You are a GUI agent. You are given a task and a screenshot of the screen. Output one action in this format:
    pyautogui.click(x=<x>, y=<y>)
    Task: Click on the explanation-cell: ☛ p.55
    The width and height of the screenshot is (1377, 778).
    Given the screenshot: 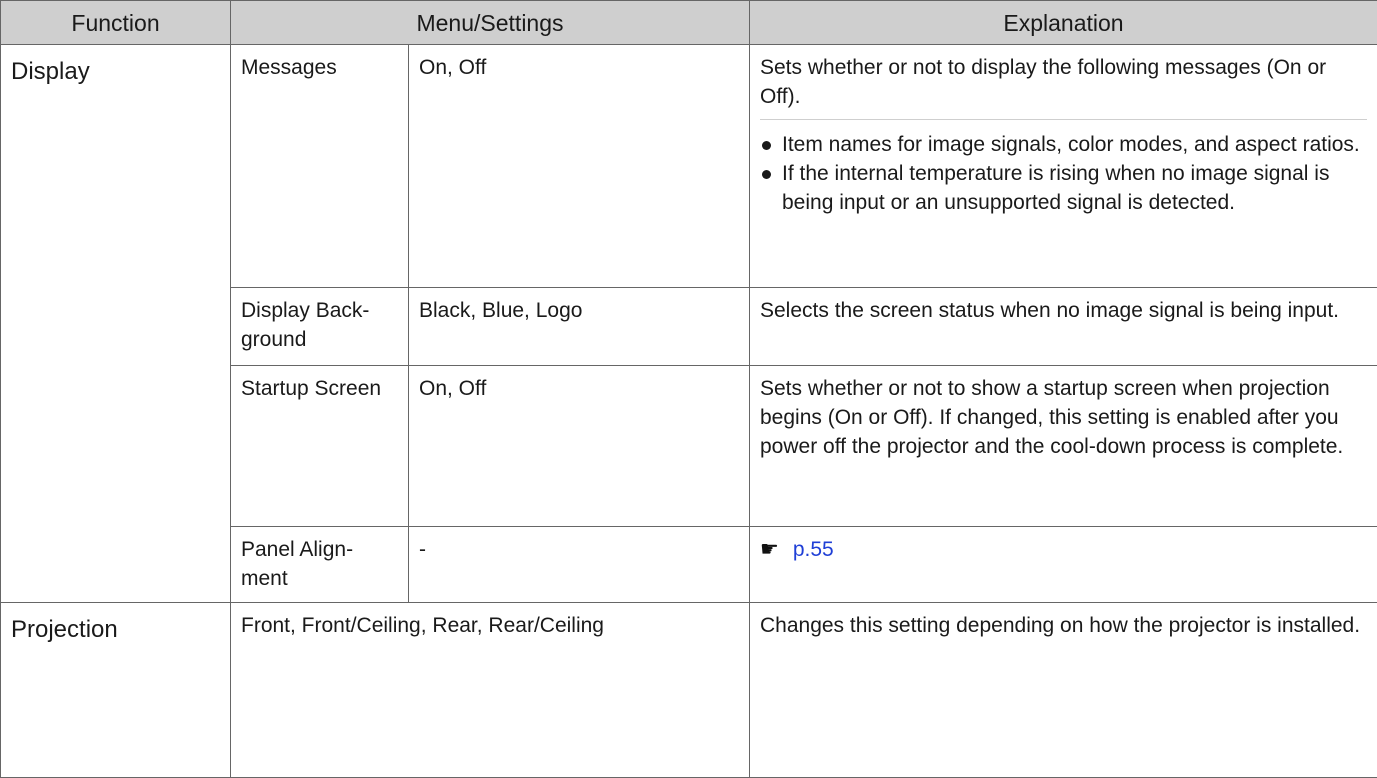 What is the action you would take?
    pyautogui.click(x=1063, y=564)
    